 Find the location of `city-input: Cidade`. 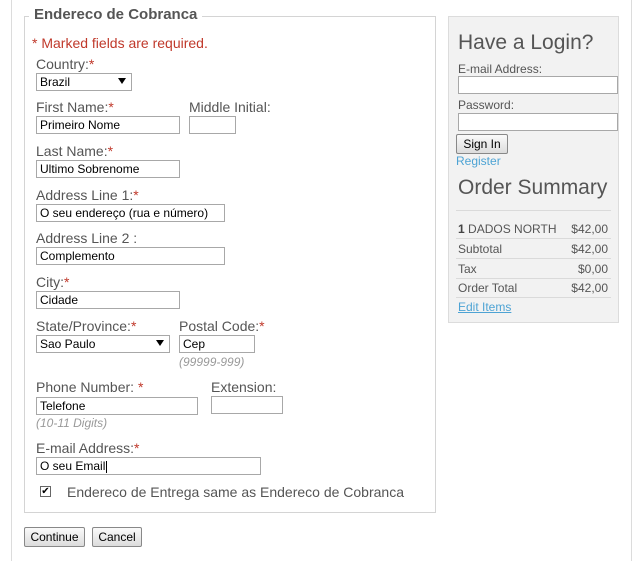

city-input: Cidade is located at coordinates (108, 300).